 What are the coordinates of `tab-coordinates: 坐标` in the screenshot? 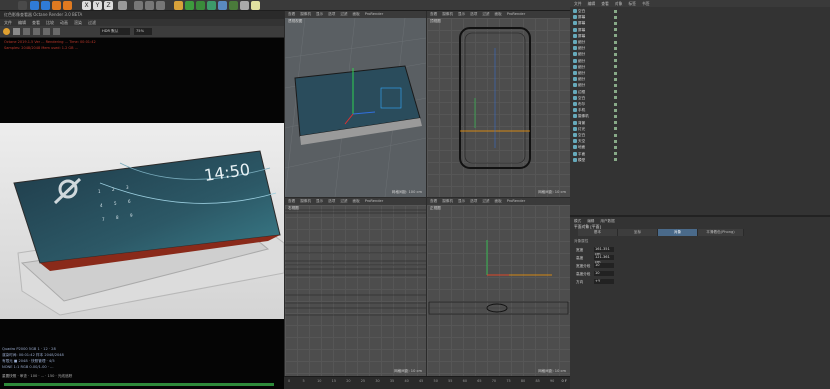 It's located at (638, 232).